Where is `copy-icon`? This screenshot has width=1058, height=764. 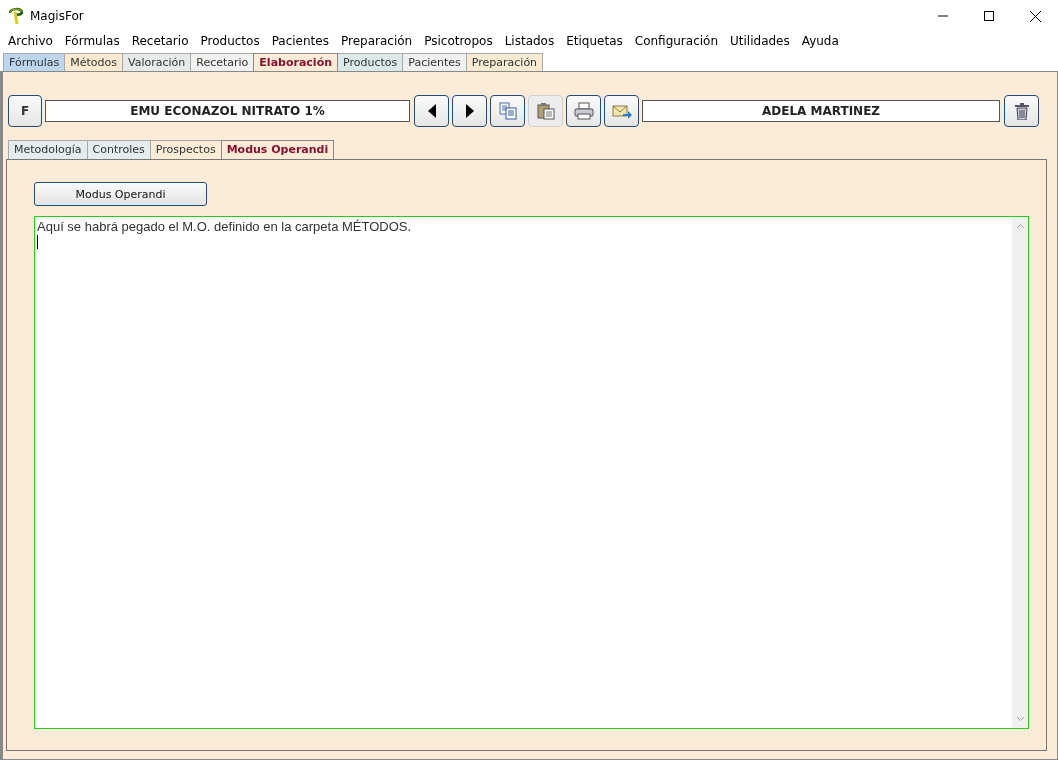 copy-icon is located at coordinates (507, 111).